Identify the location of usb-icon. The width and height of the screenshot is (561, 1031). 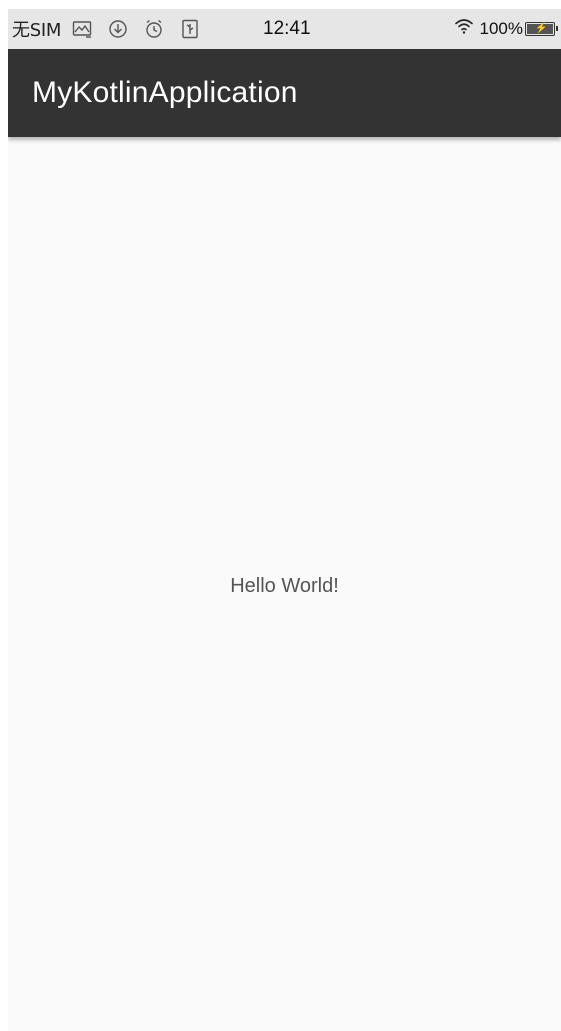
(190, 29).